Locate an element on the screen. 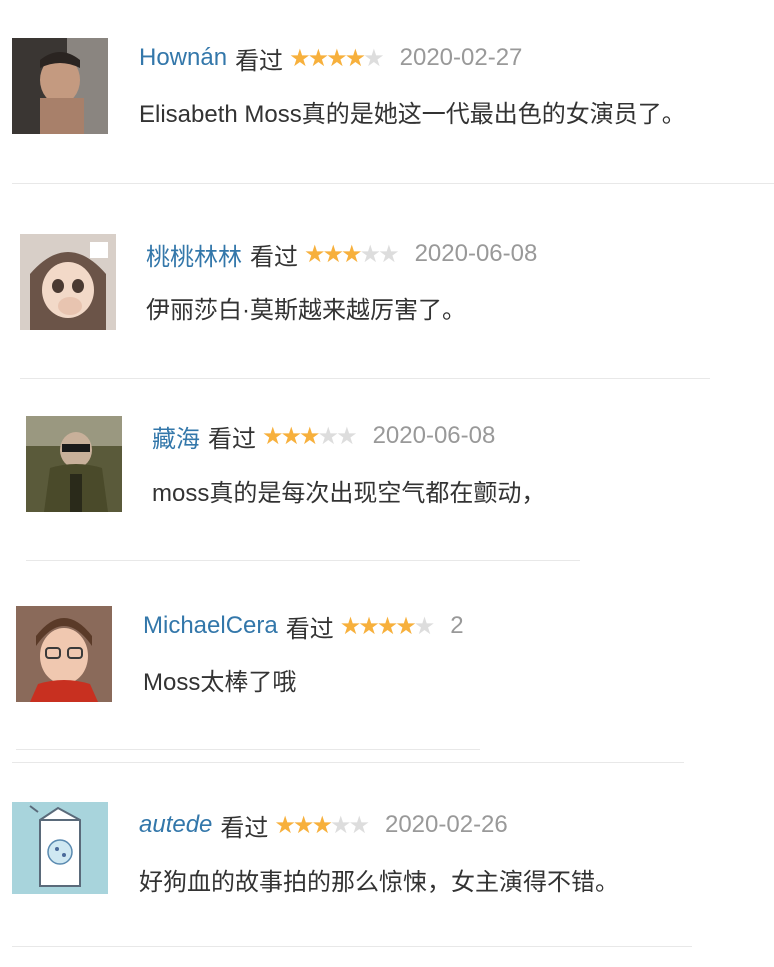 The height and width of the screenshot is (967, 774). username-link: Hownán is located at coordinates (183, 58).